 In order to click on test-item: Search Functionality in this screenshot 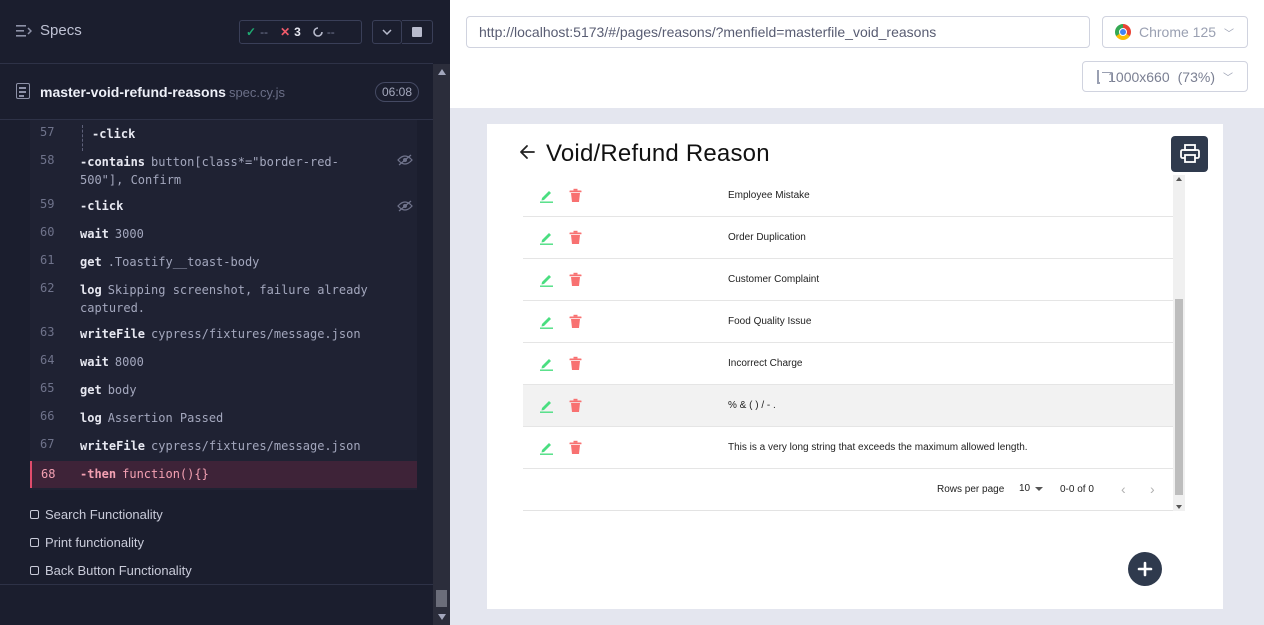, I will do `click(96, 514)`.